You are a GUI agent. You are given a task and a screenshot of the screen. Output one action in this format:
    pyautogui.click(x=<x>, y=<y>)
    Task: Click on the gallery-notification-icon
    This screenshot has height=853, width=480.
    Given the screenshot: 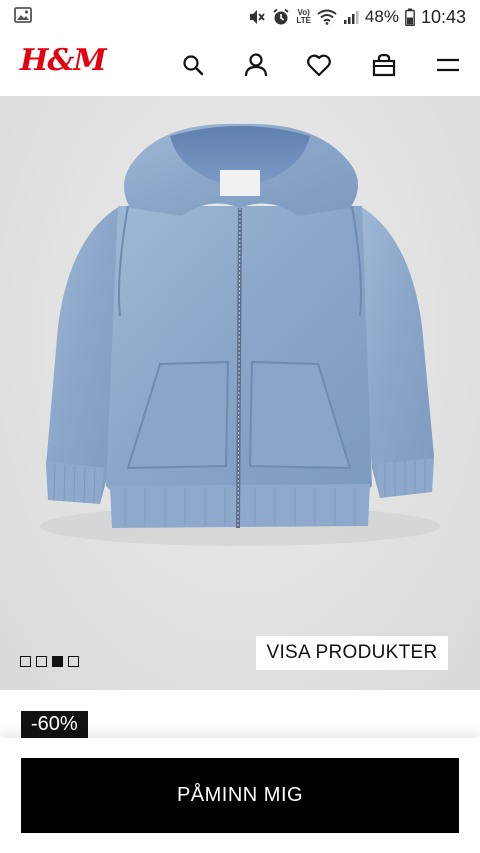 What is the action you would take?
    pyautogui.click(x=23, y=17)
    